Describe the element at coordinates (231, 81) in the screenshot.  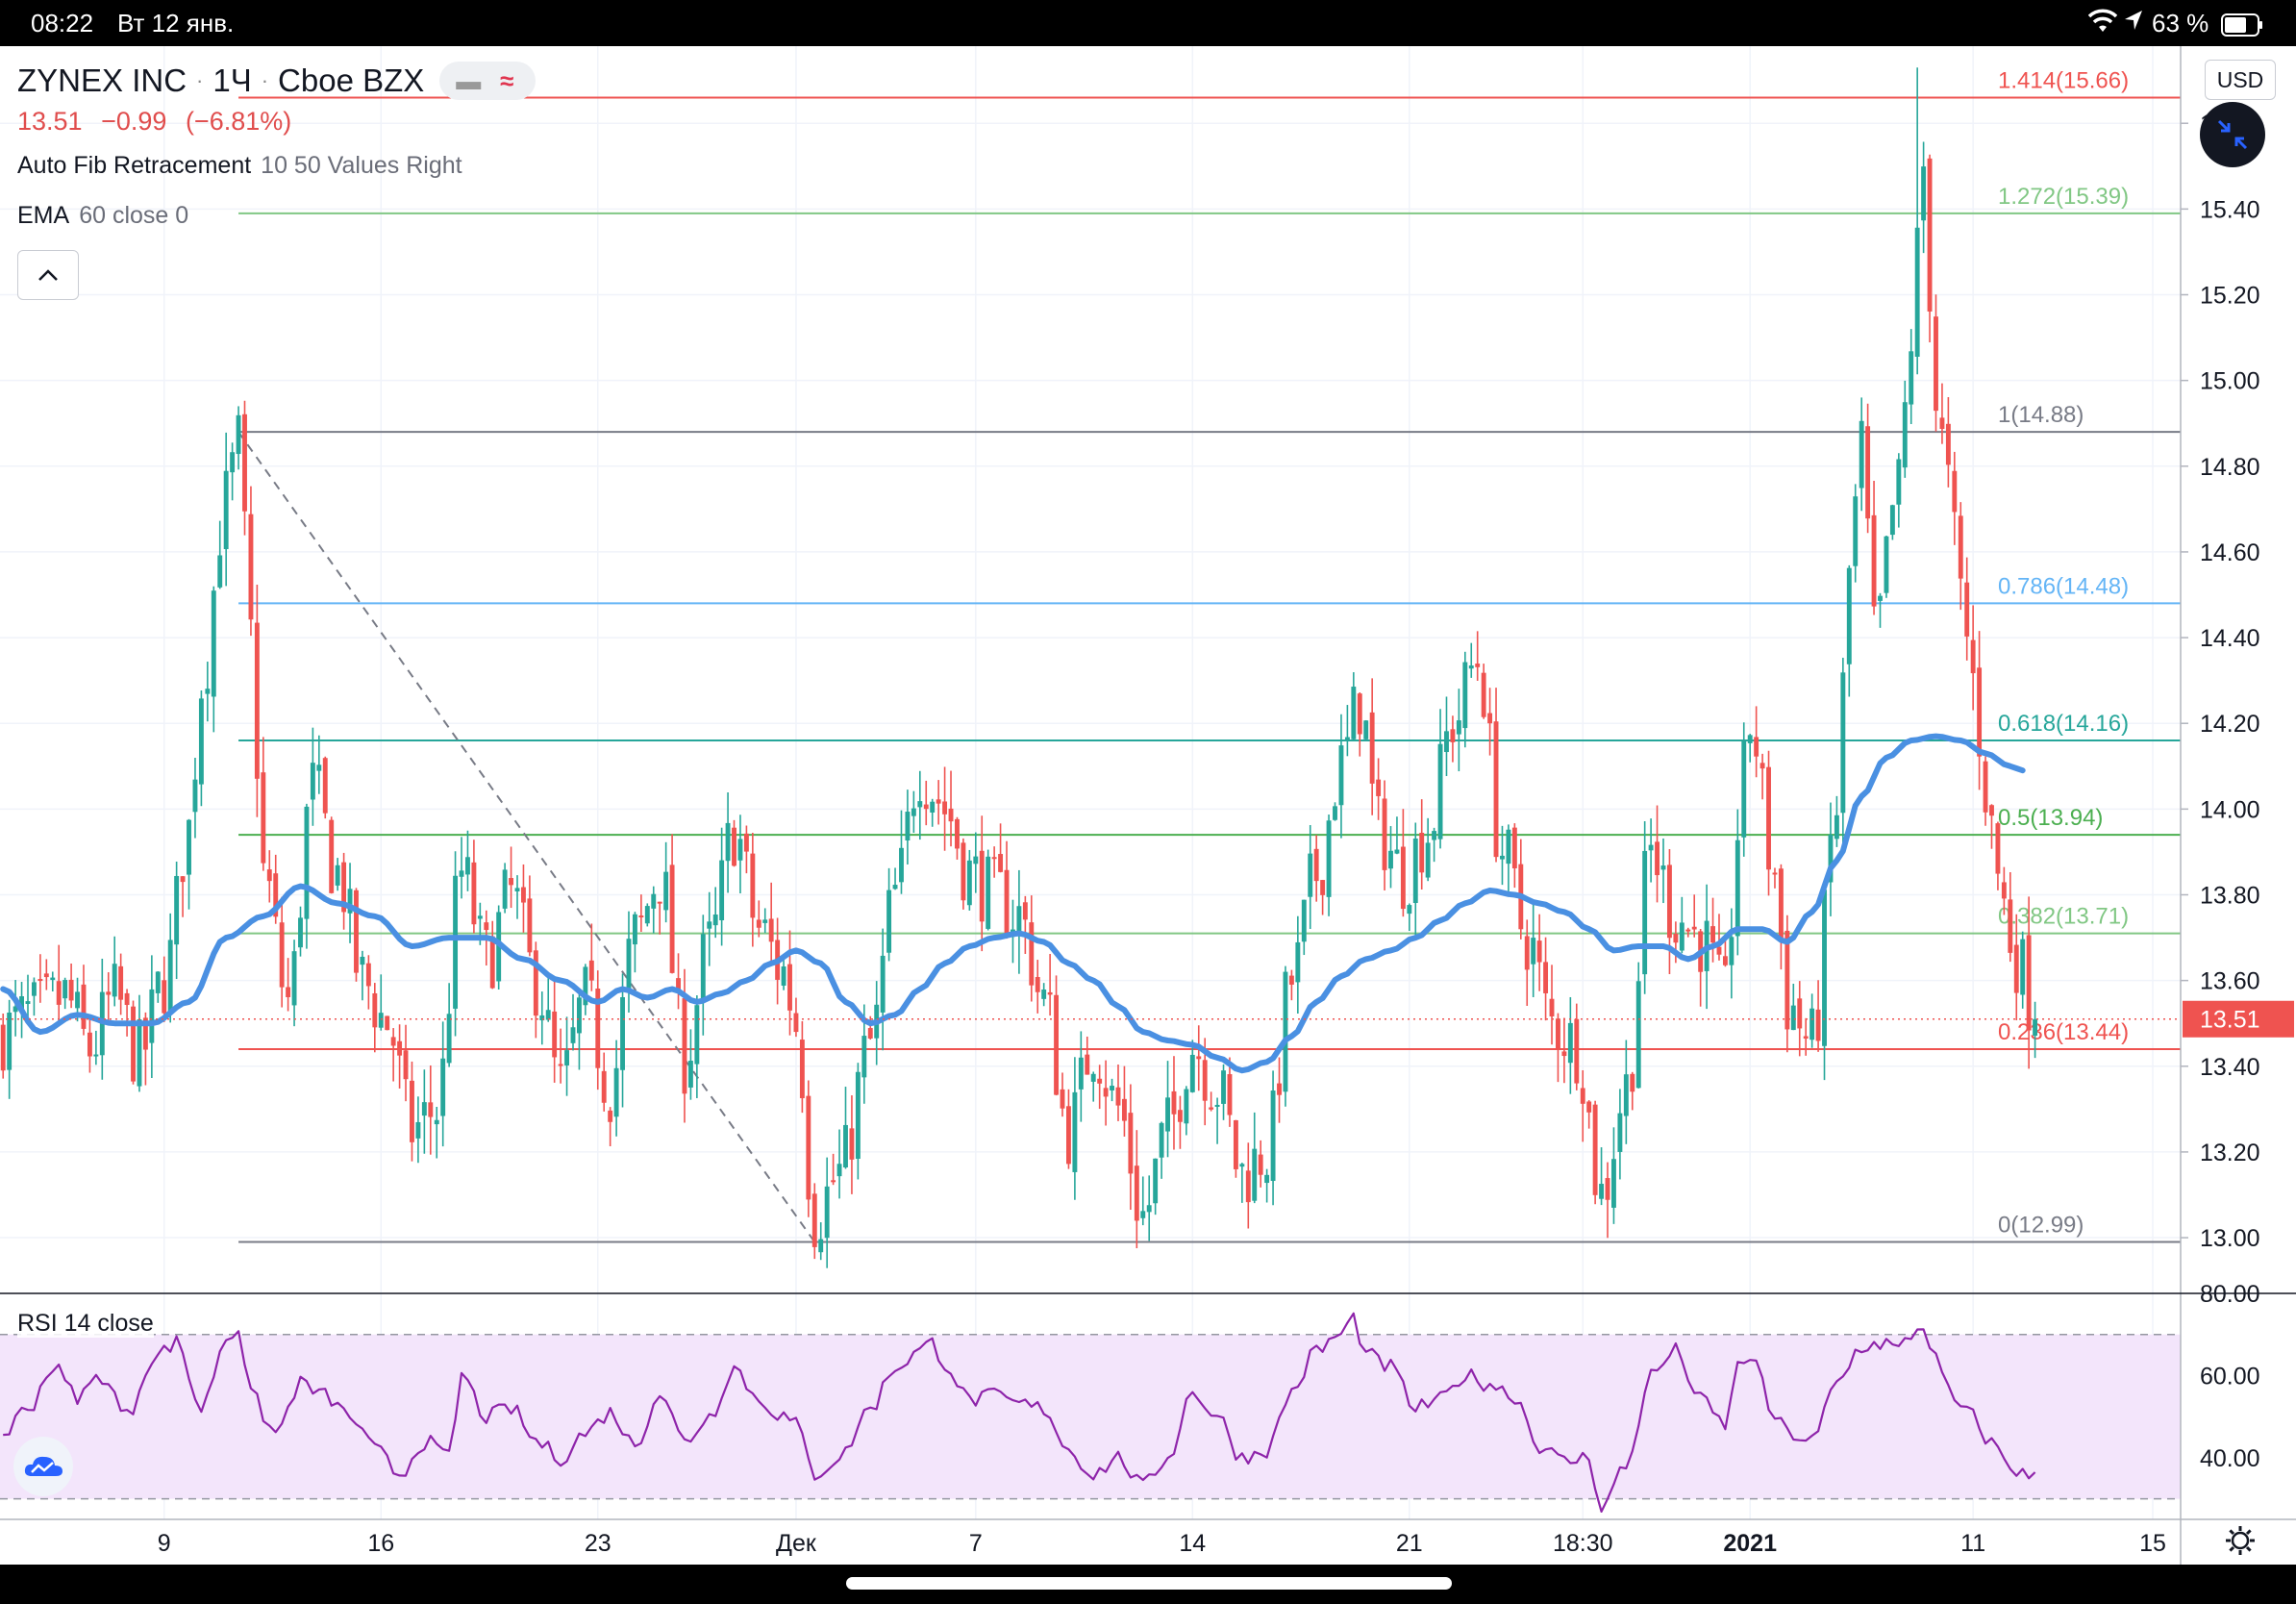
I see `interval: 1Ч` at that location.